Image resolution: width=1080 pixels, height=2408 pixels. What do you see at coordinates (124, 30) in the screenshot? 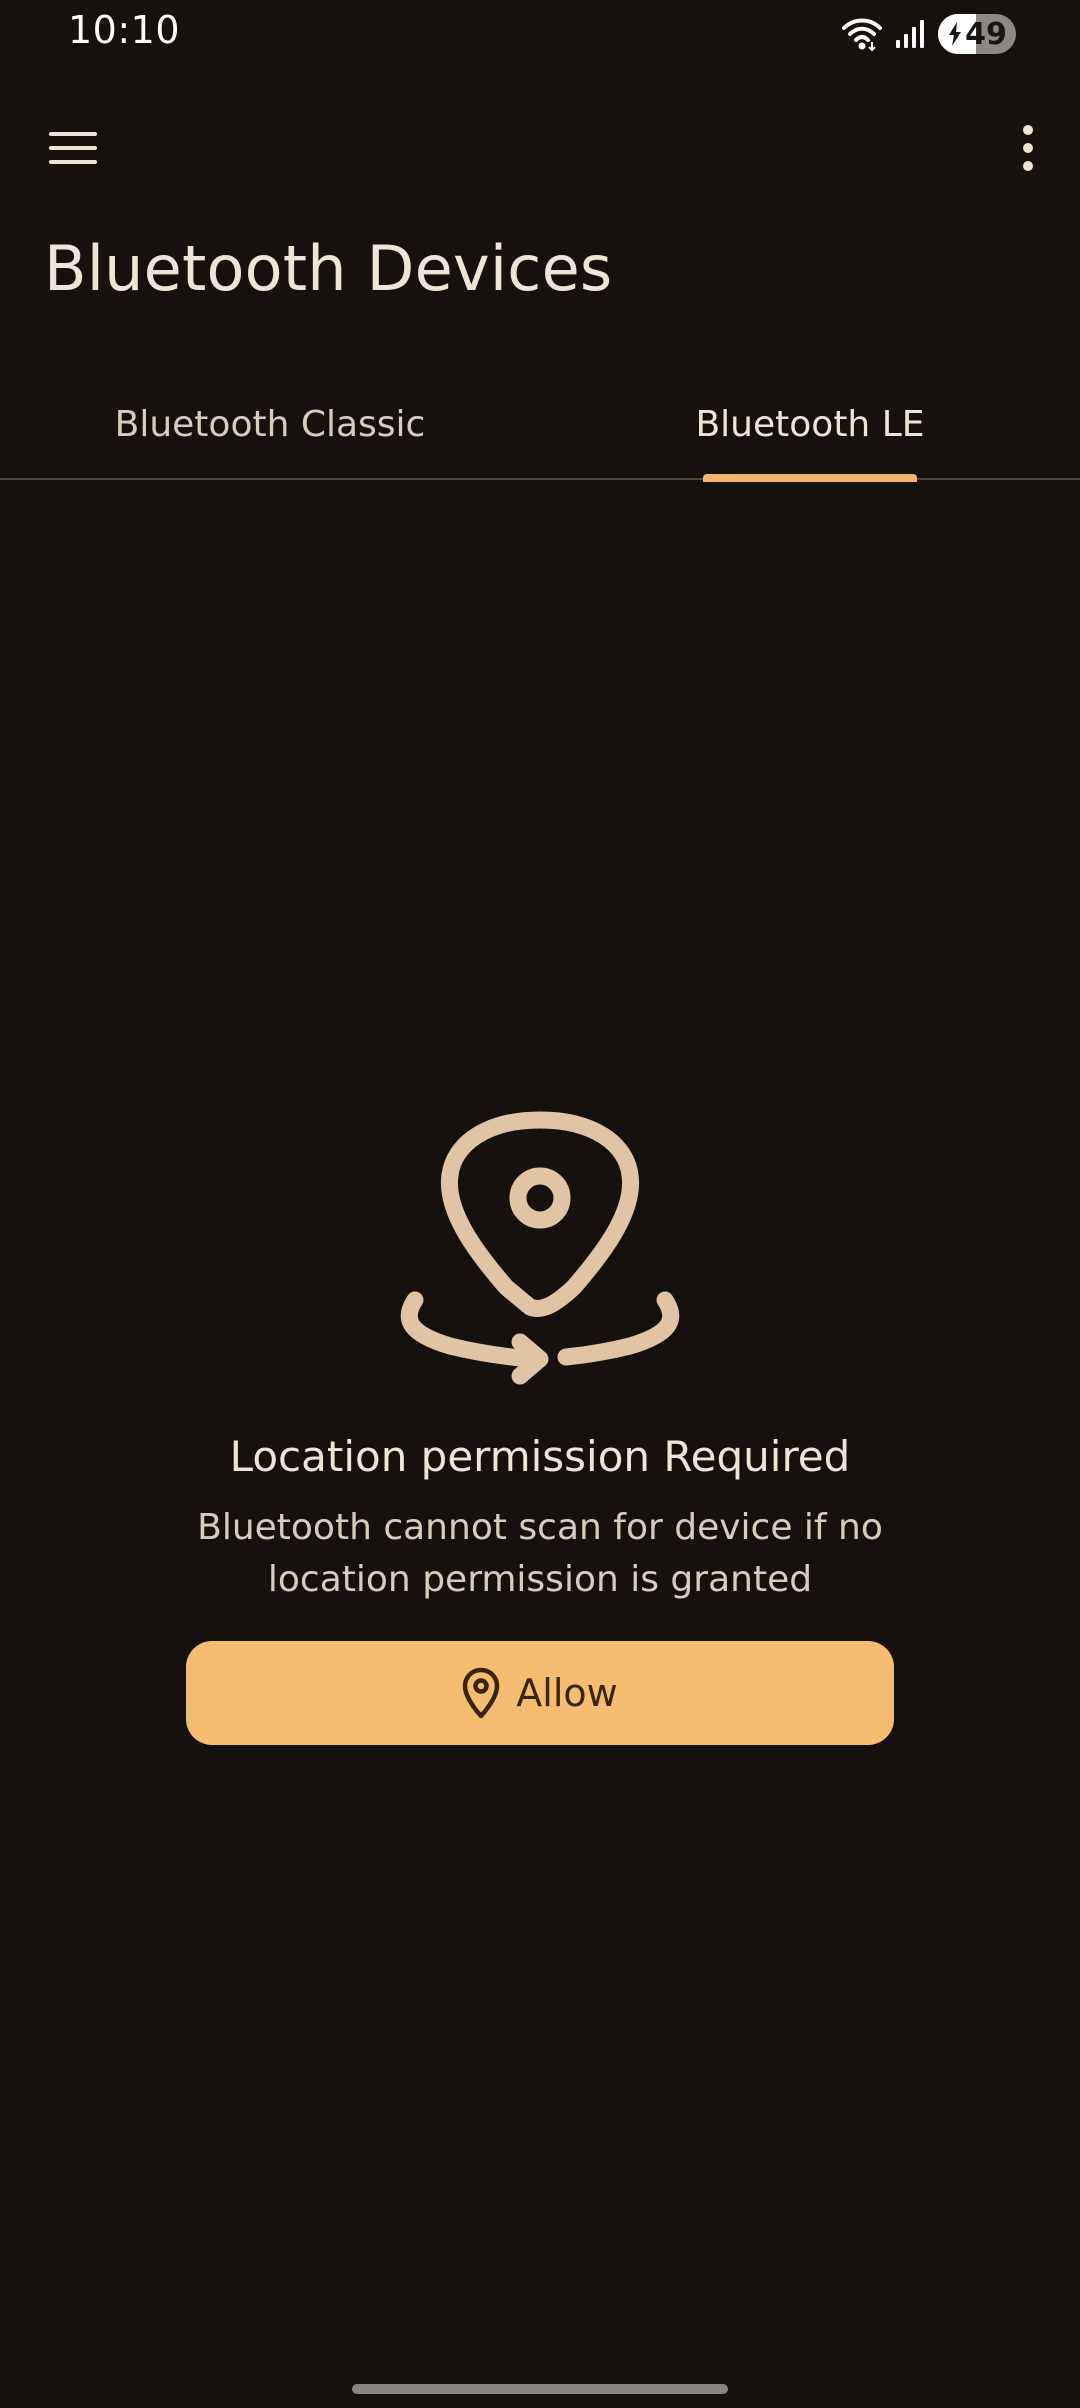
I see `status-time: 10:10` at bounding box center [124, 30].